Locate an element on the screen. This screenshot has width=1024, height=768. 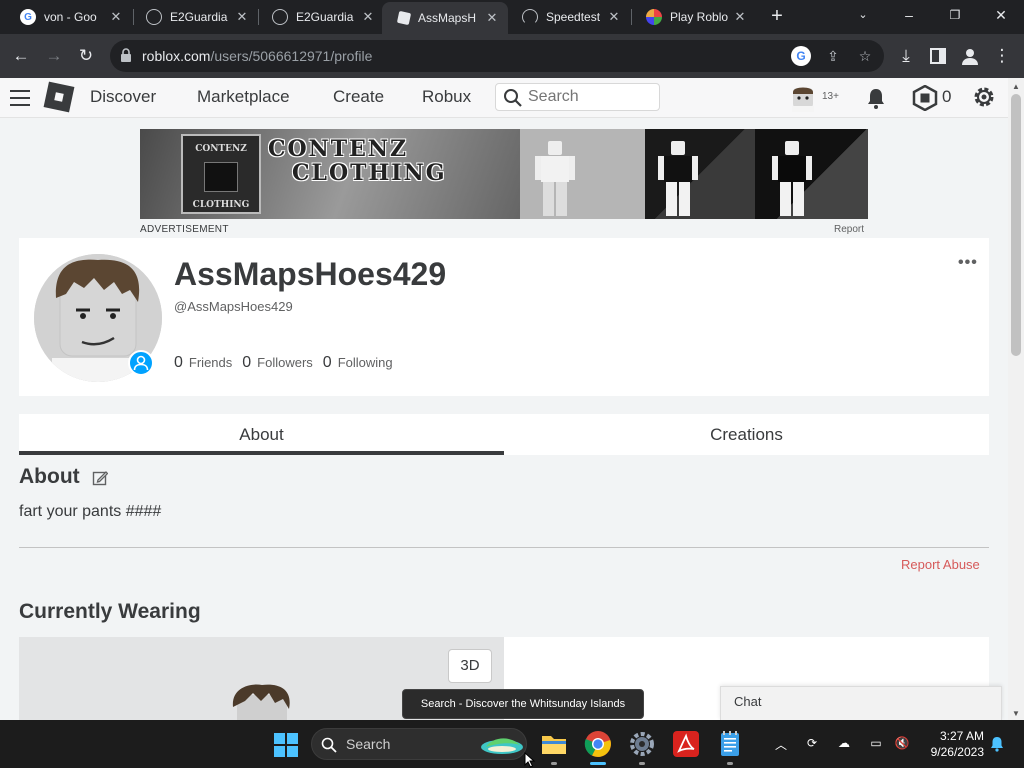
nav-robux: Robux is located at coordinates (446, 97).